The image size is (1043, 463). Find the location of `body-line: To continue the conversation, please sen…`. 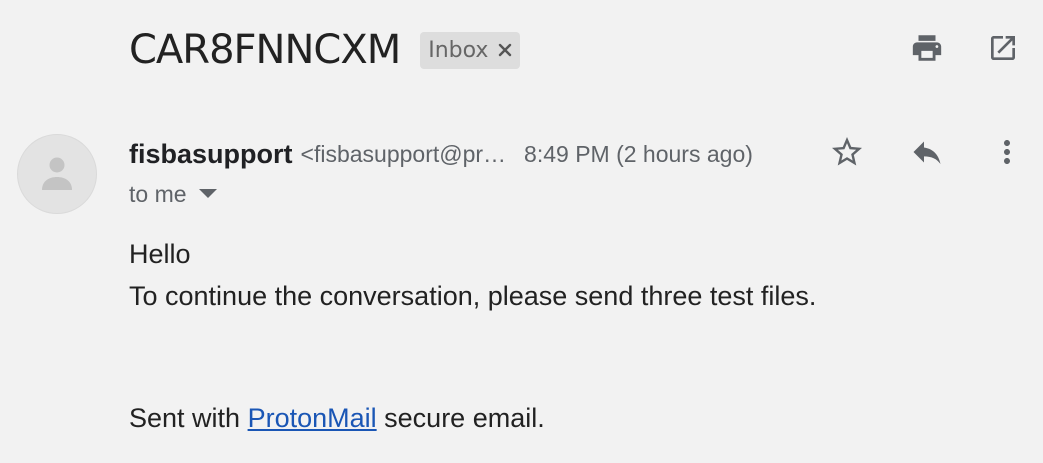

body-line: To continue the conversation, please sen… is located at coordinates (473, 296).